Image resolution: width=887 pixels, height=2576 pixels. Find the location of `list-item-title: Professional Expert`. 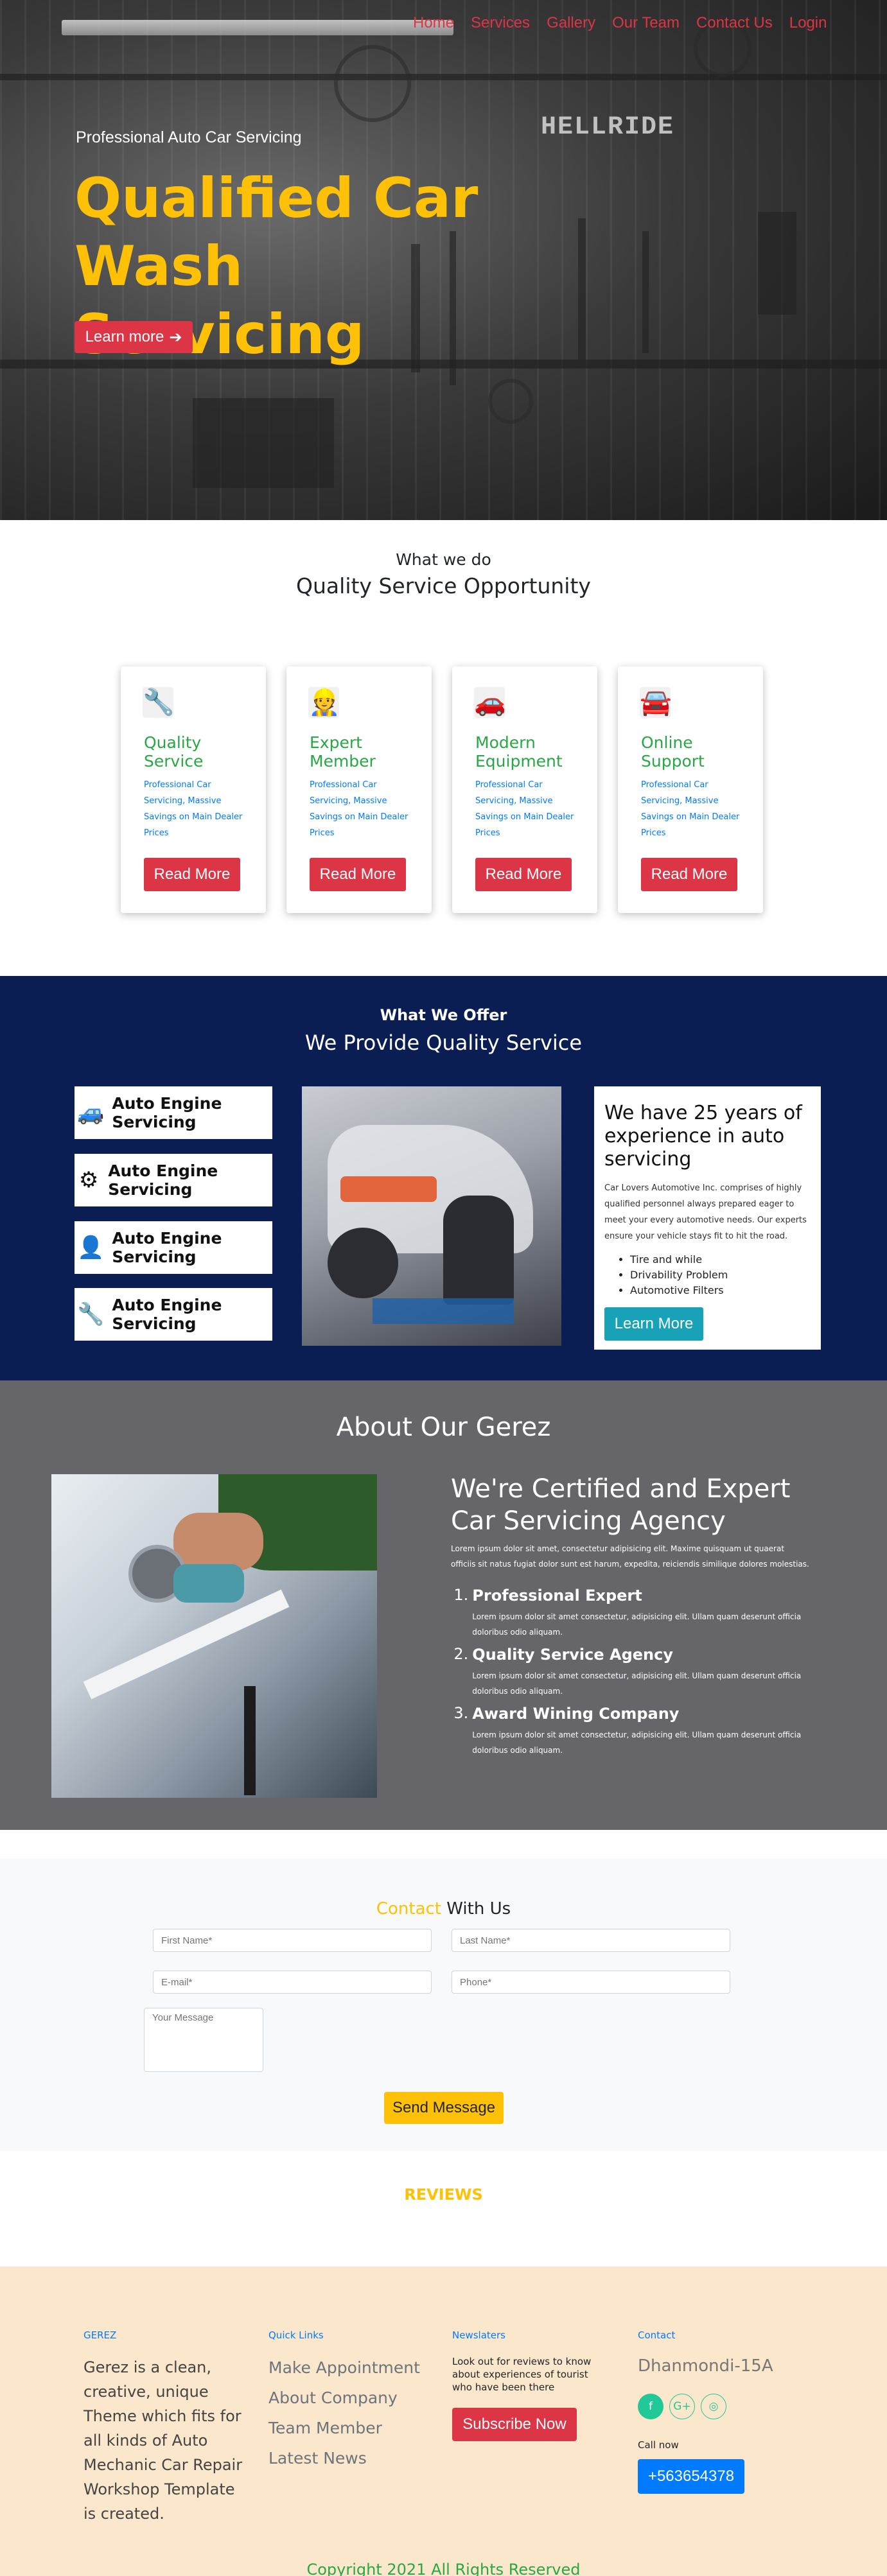

list-item-title: Professional Expert is located at coordinates (557, 1596).